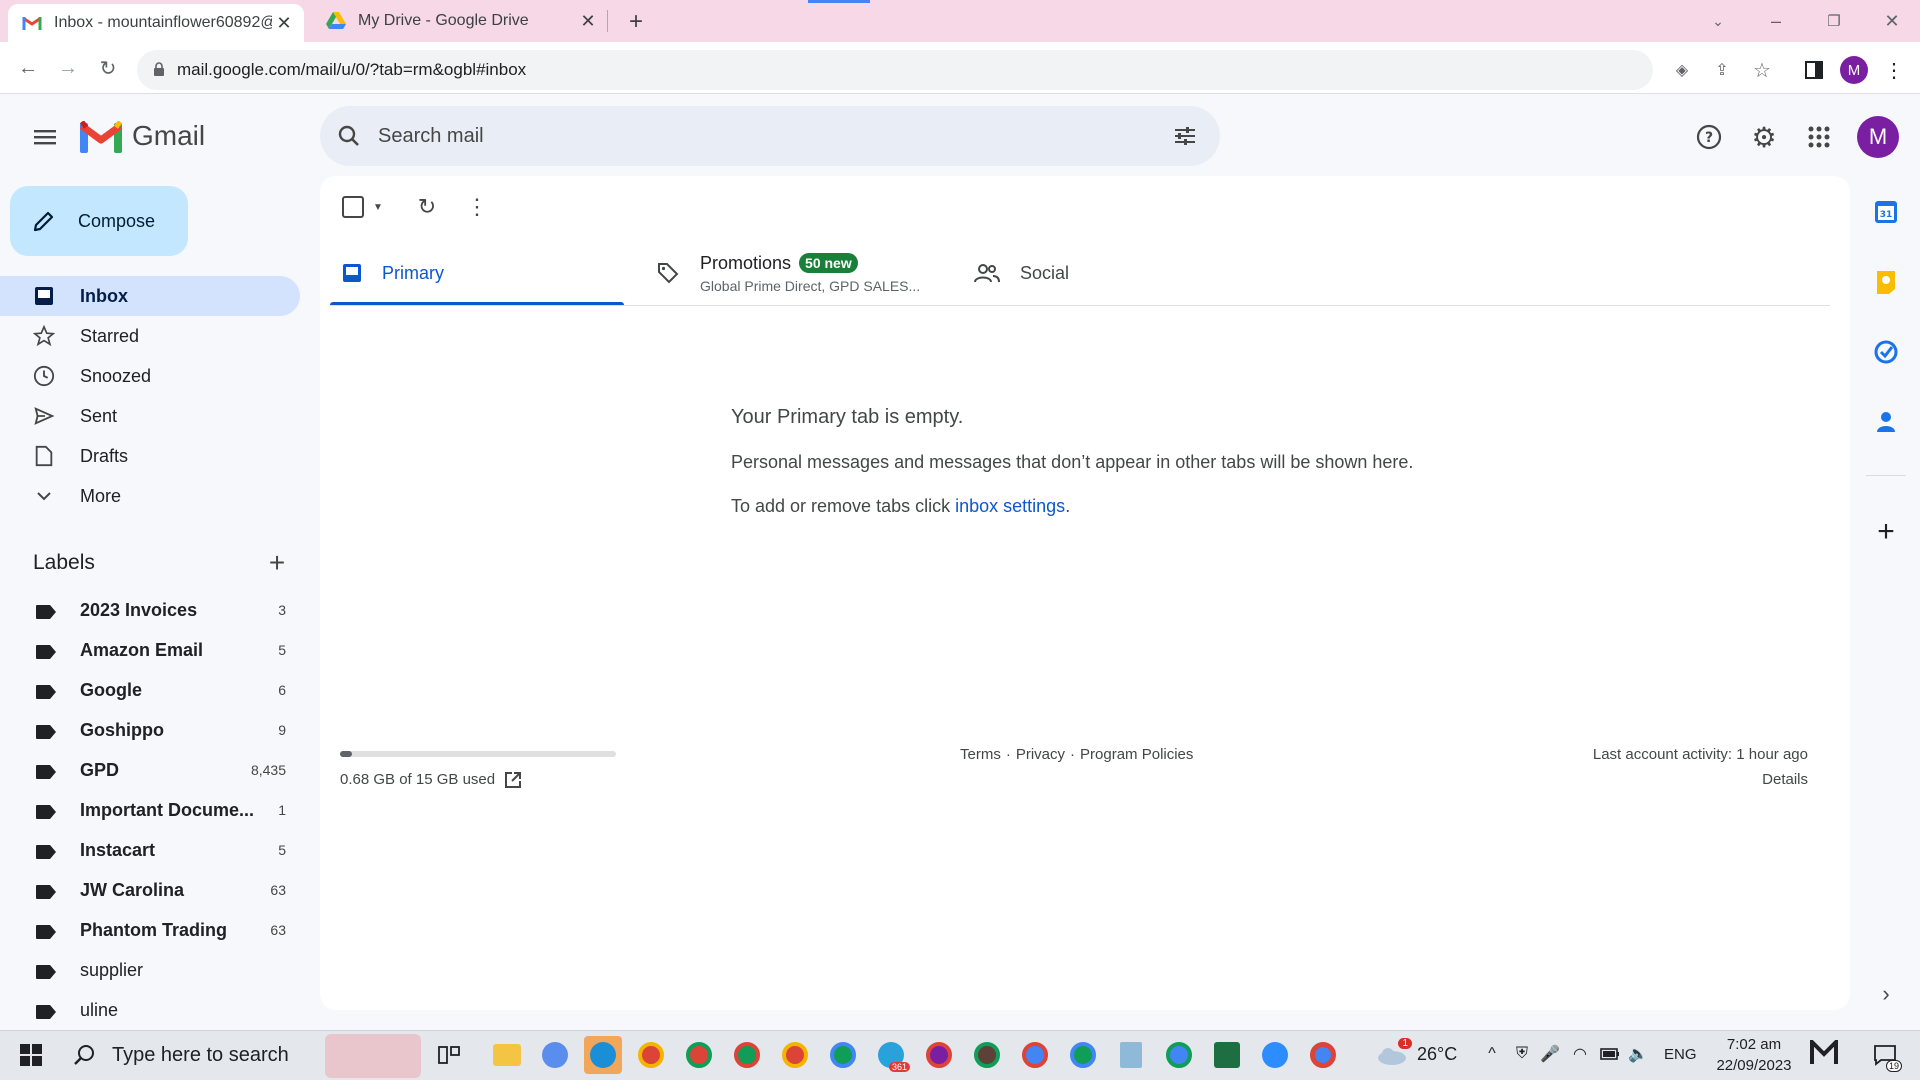  Describe the element at coordinates (45, 137) in the screenshot. I see `main-menu-icon` at that location.